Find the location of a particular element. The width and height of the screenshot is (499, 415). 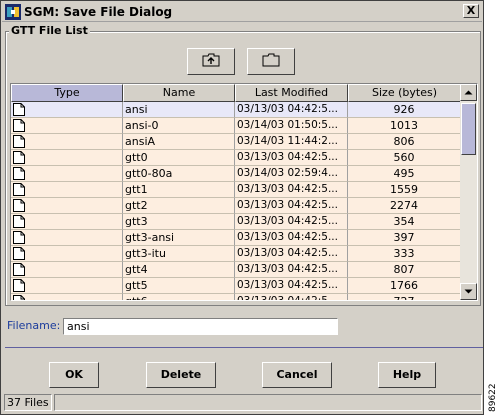

table-row: gtt0-80a 03/14/03 02:59:4... 495 is located at coordinates (236, 174).